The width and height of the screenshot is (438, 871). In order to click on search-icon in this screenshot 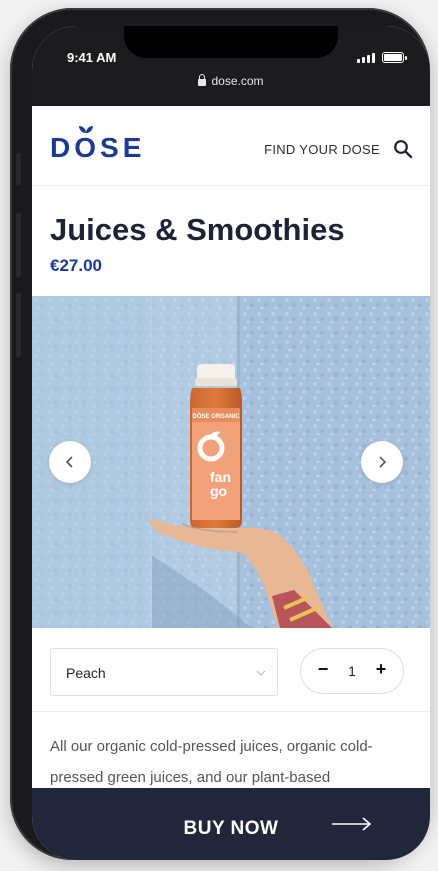, I will do `click(403, 149)`.